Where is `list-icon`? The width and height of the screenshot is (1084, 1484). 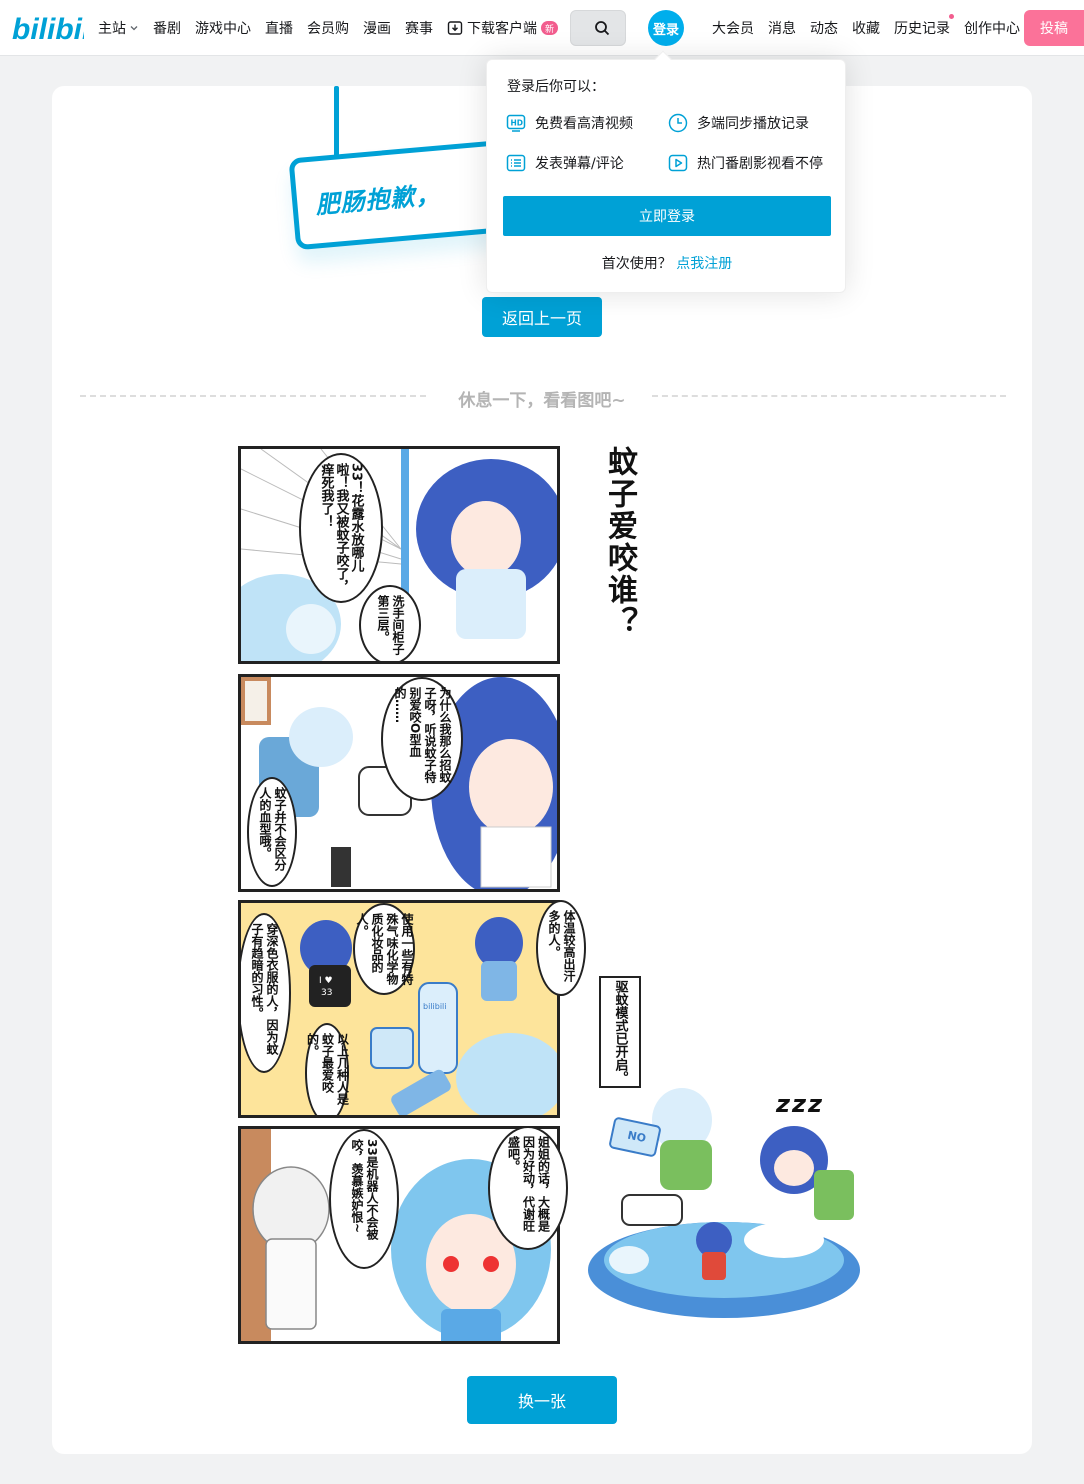 list-icon is located at coordinates (516, 163).